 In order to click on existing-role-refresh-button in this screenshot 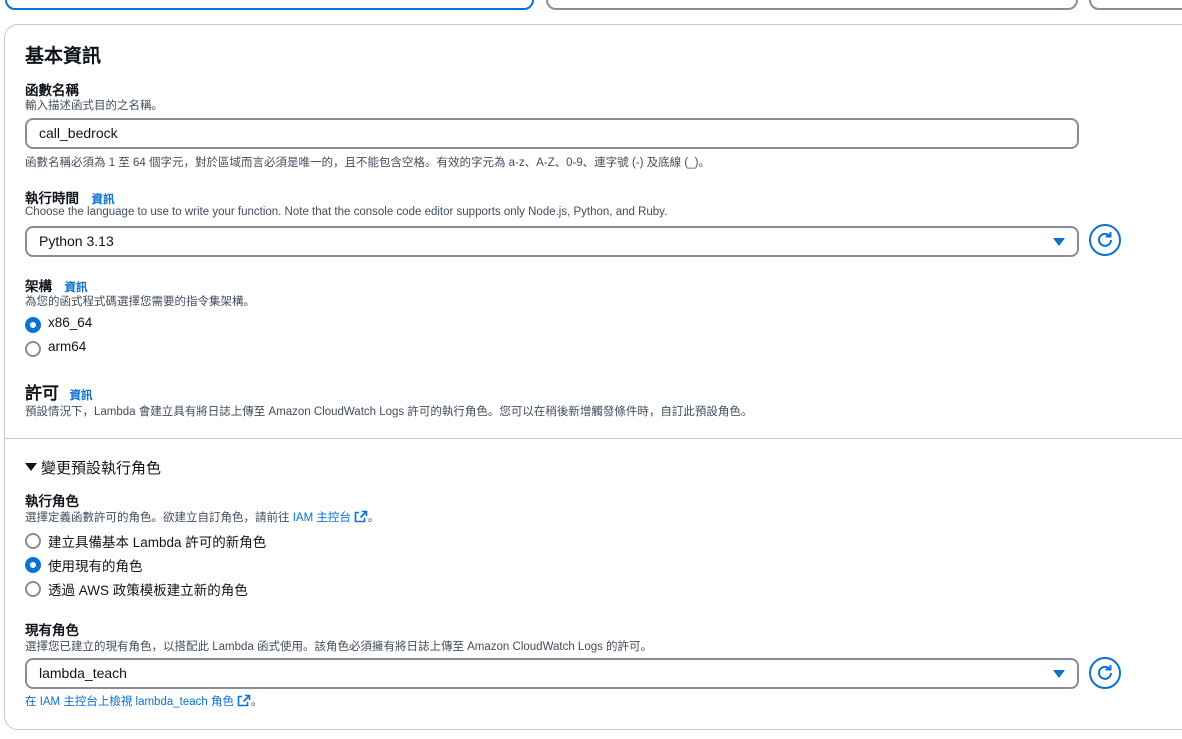, I will do `click(1105, 673)`.